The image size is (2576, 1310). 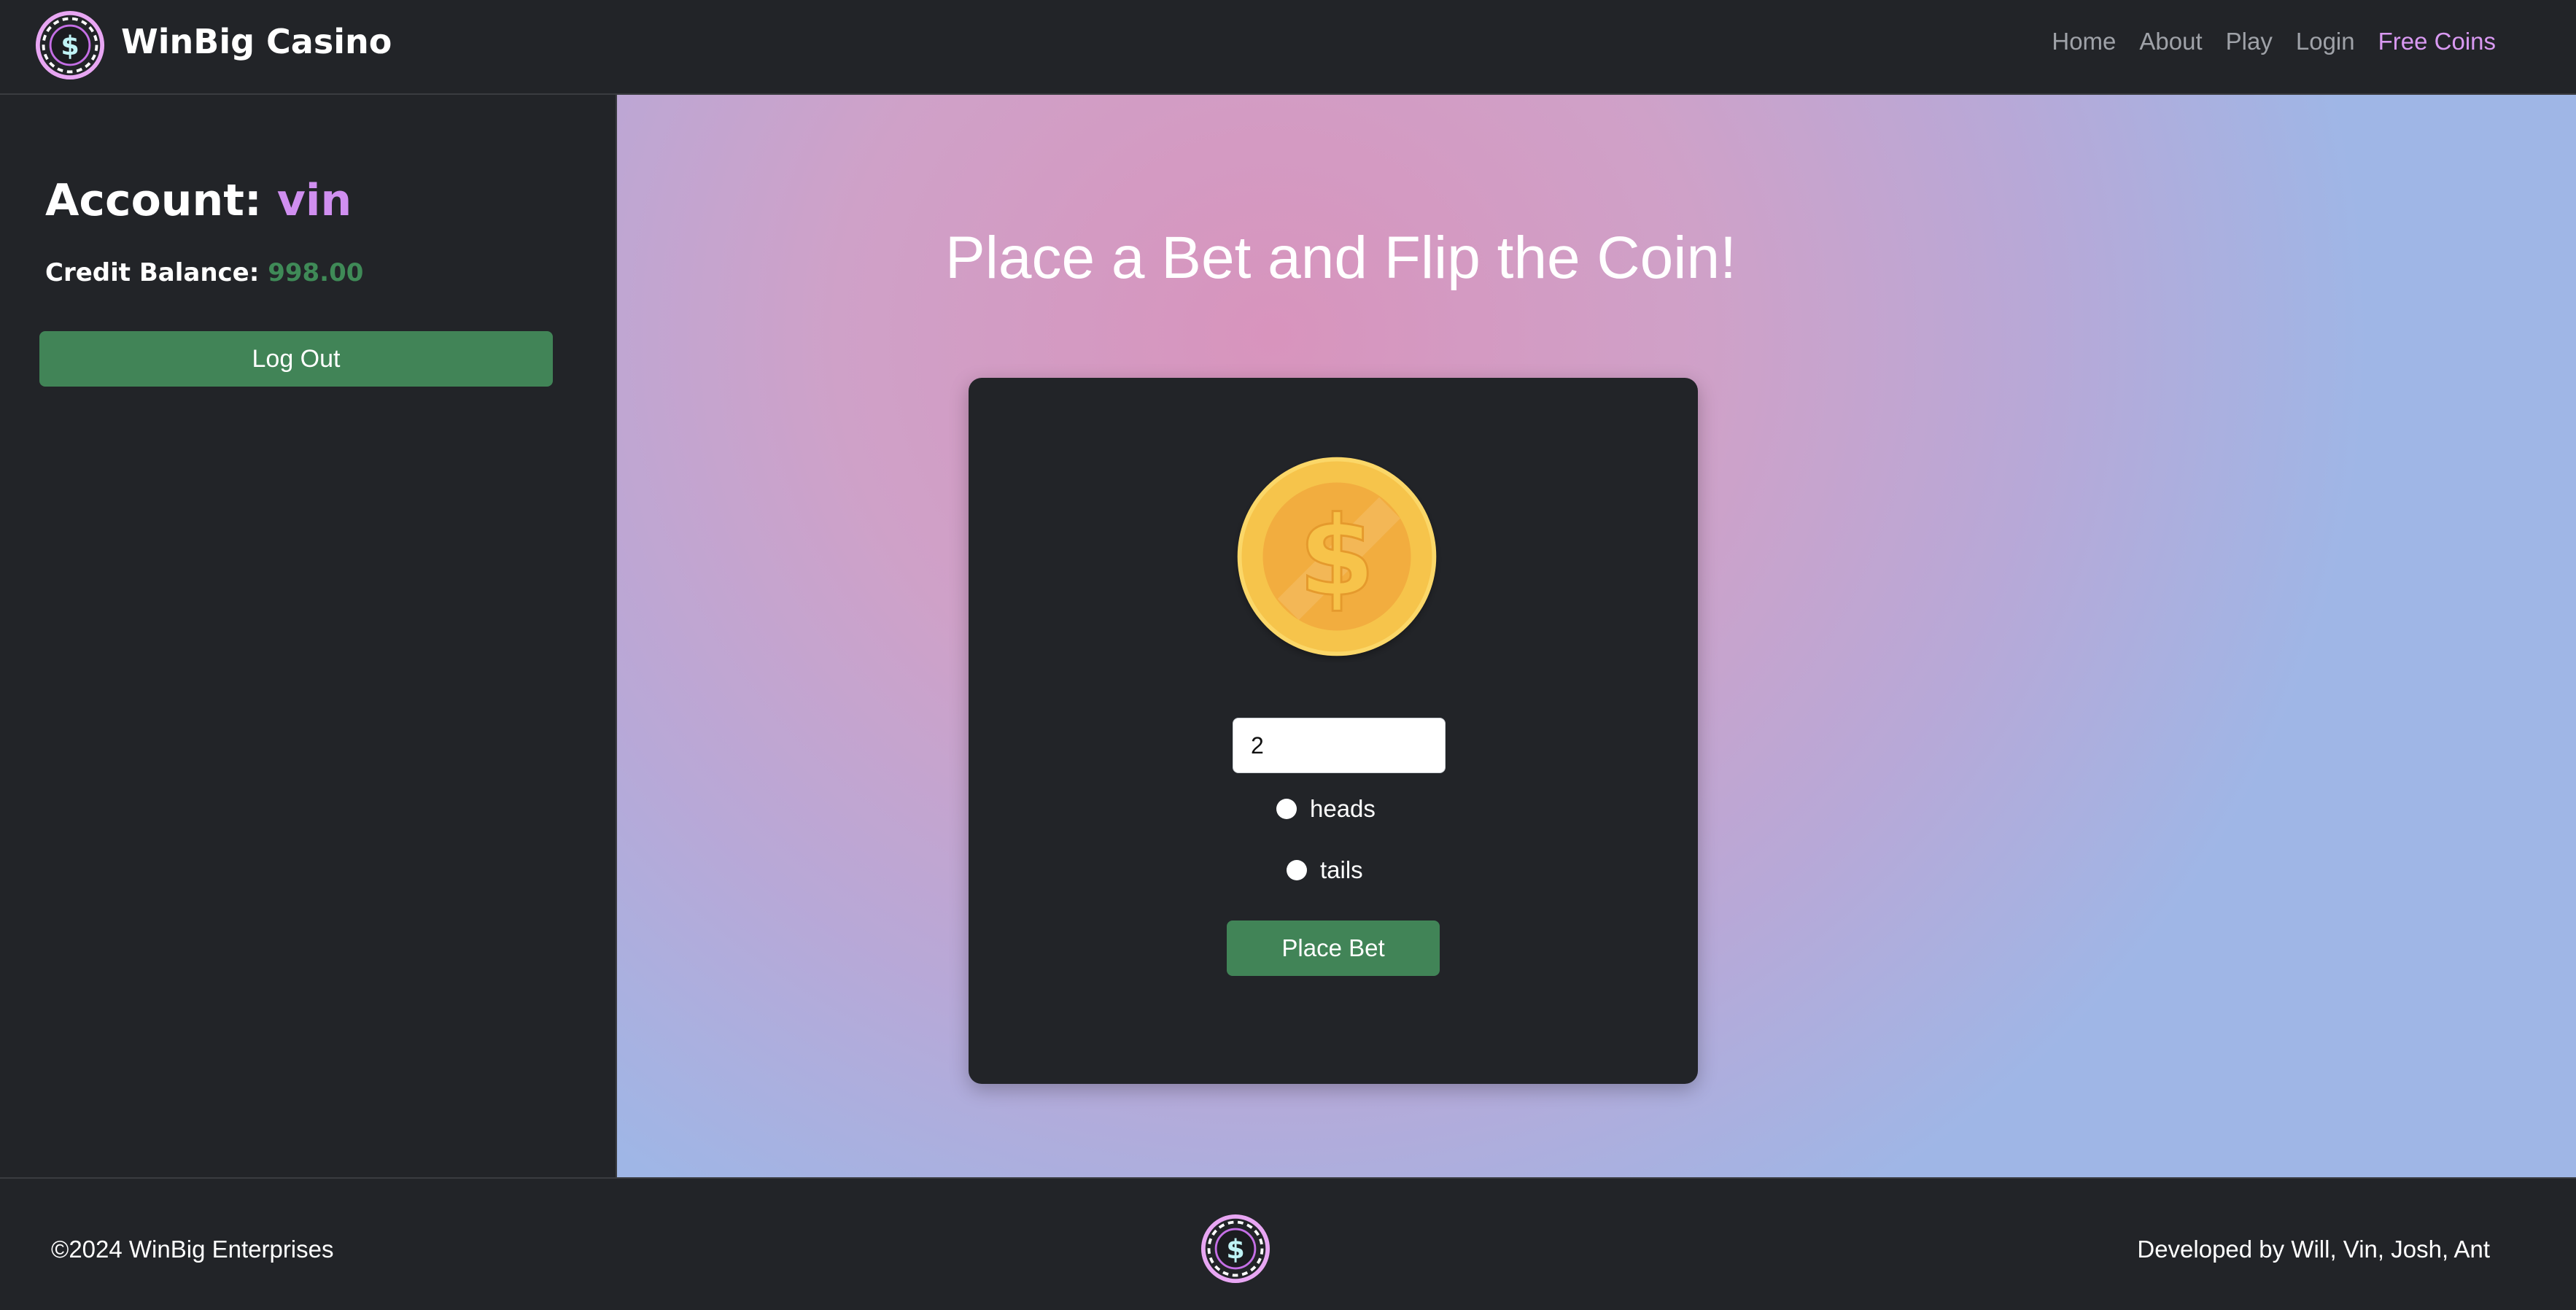 I want to click on tails-option: tails, so click(x=1325, y=870).